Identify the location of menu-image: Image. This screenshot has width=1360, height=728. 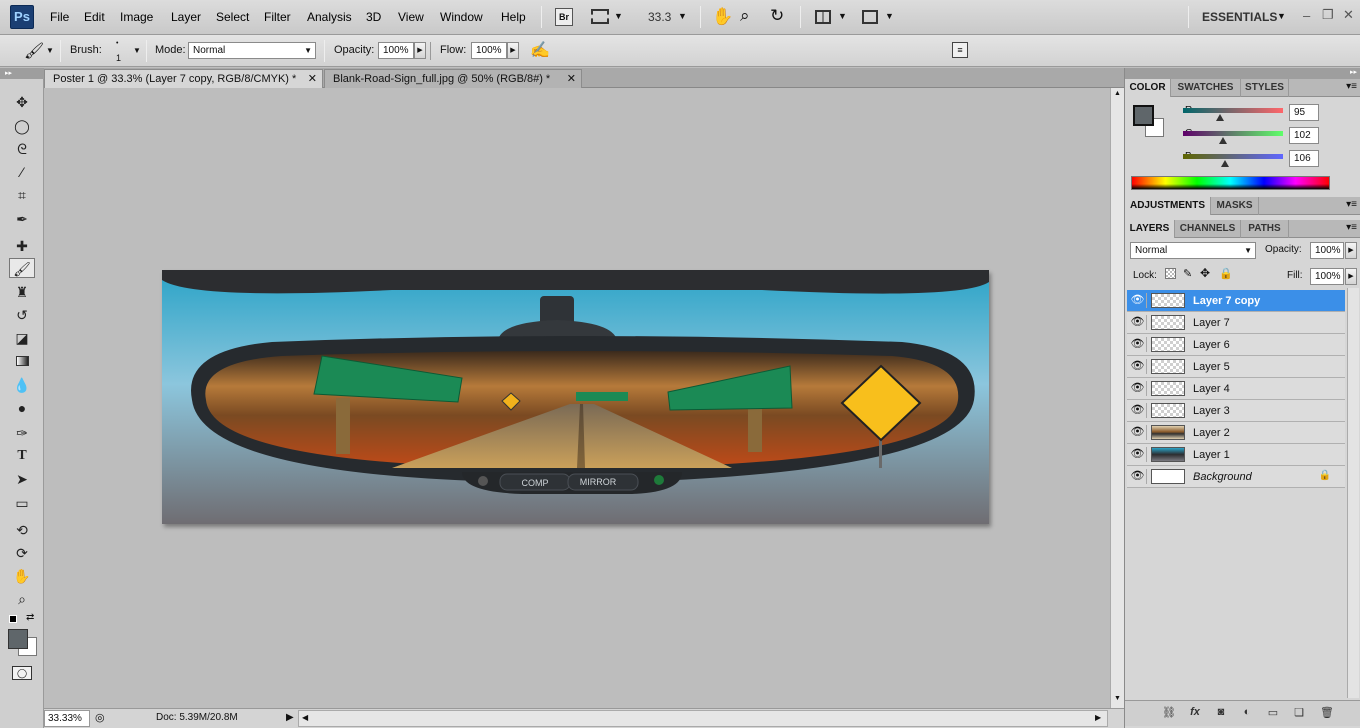
(136, 17).